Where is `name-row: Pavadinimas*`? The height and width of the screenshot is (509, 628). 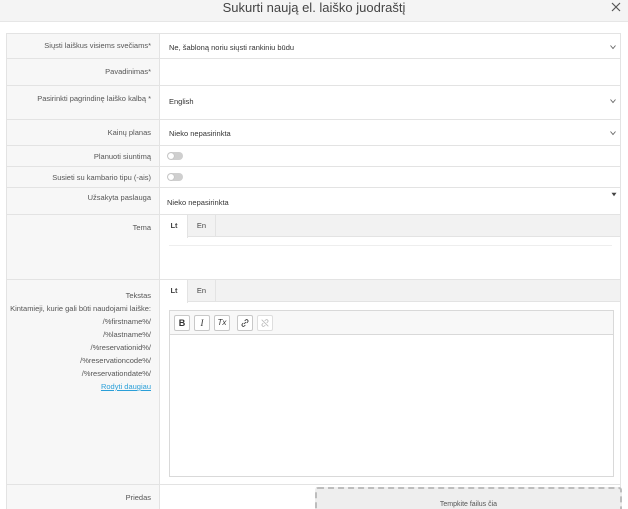 name-row: Pavadinimas* is located at coordinates (313, 72).